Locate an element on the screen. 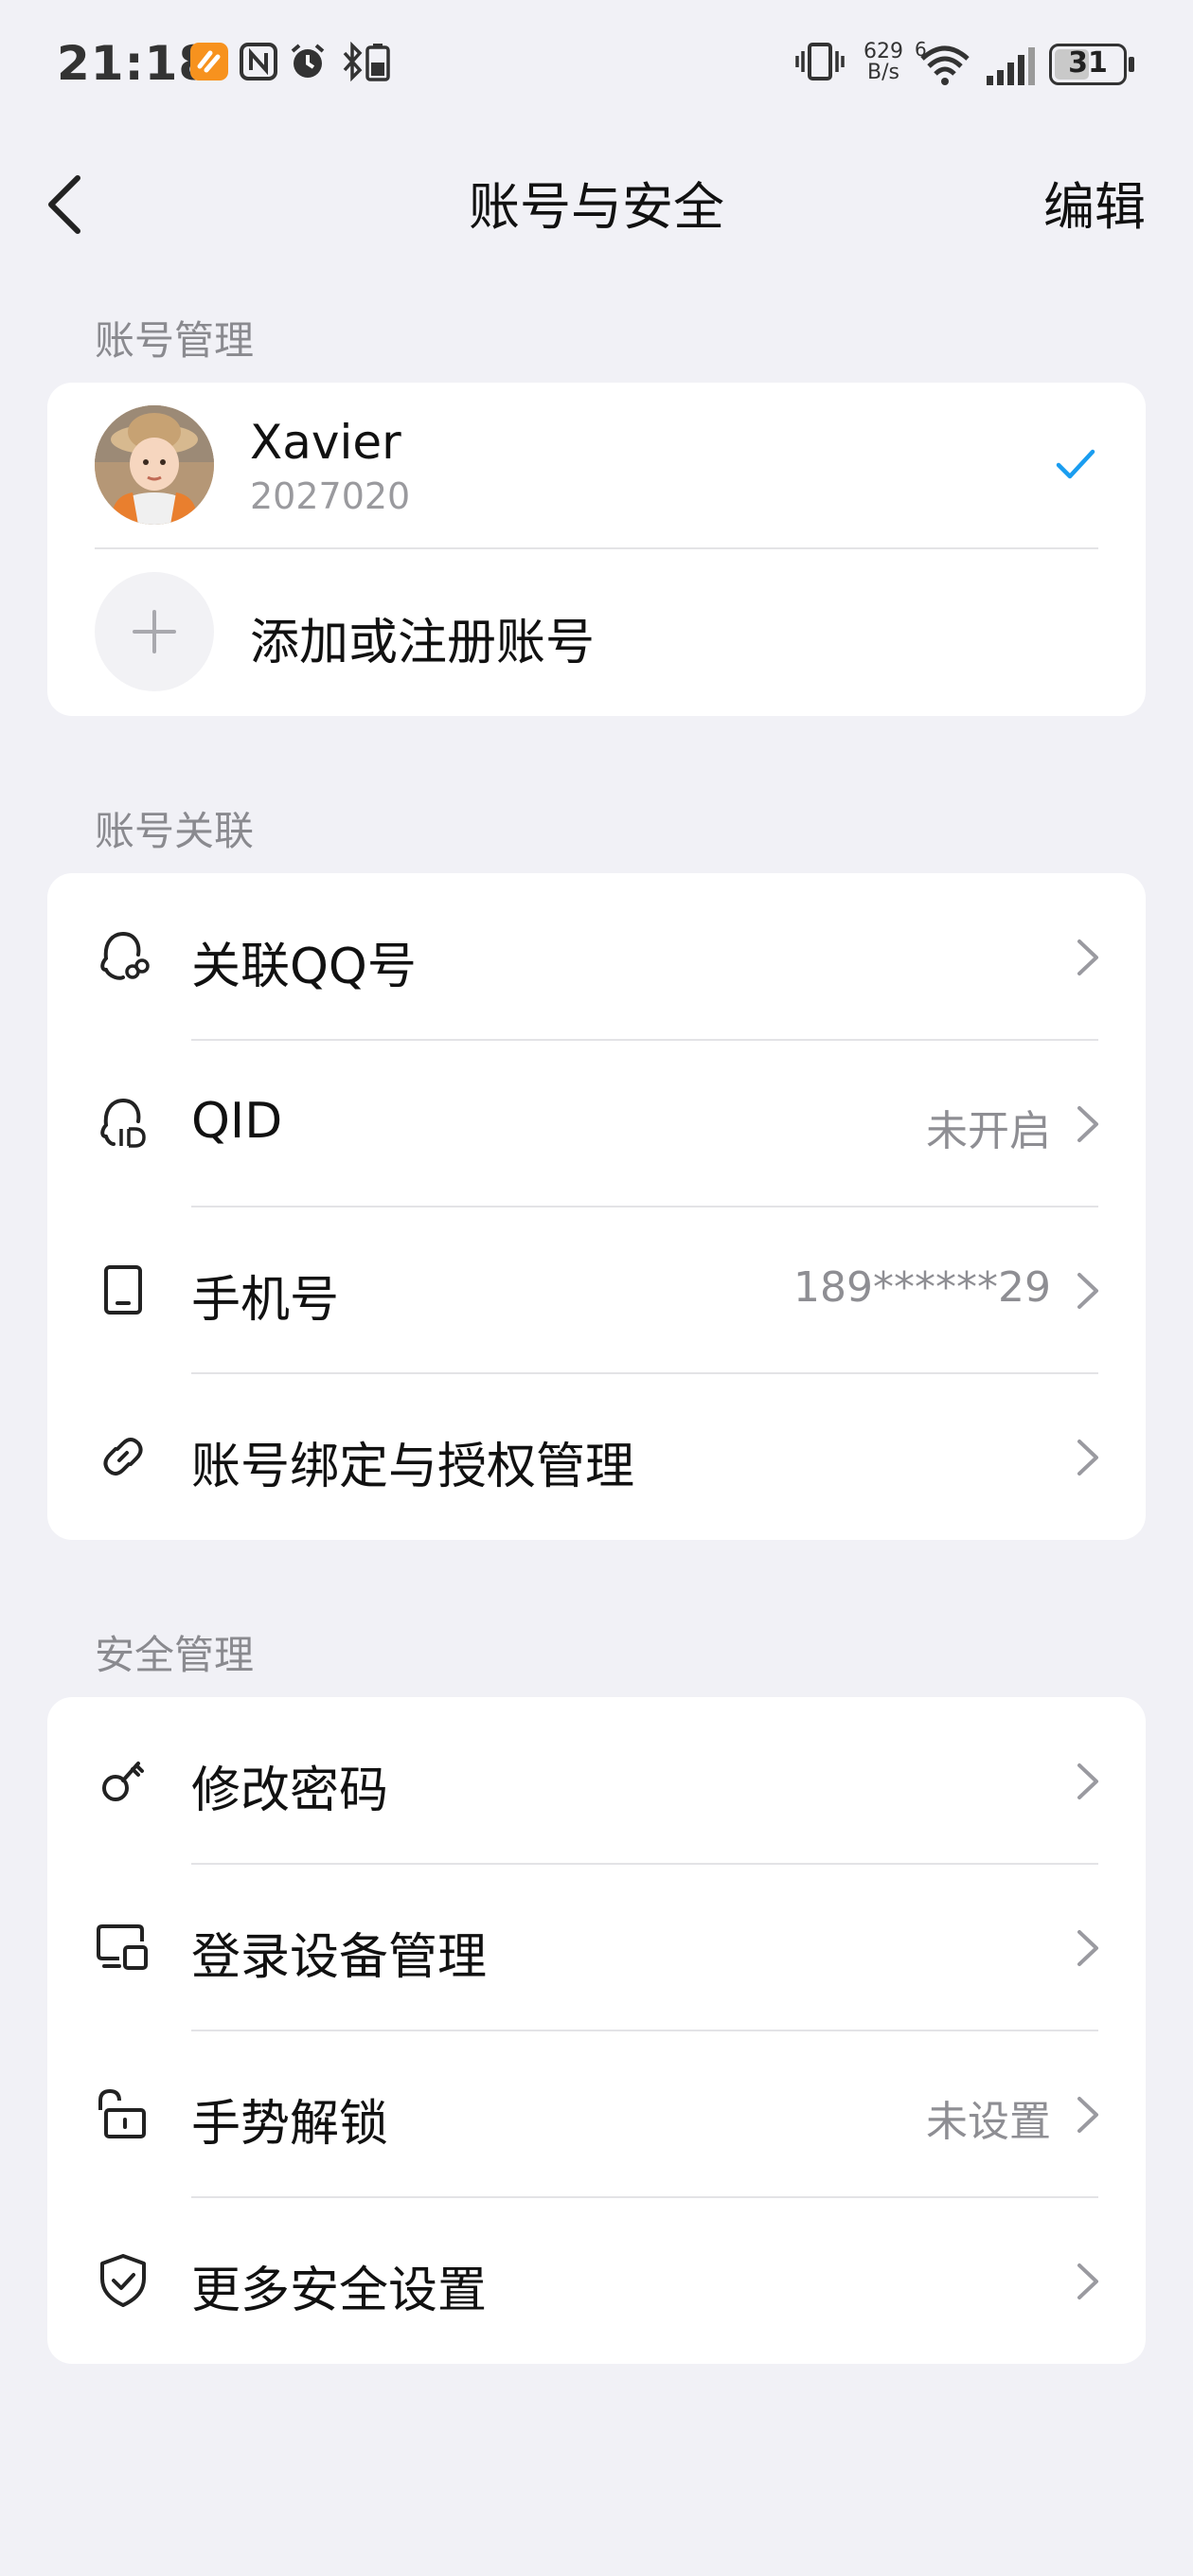  unlock-icon is located at coordinates (122, 2113).